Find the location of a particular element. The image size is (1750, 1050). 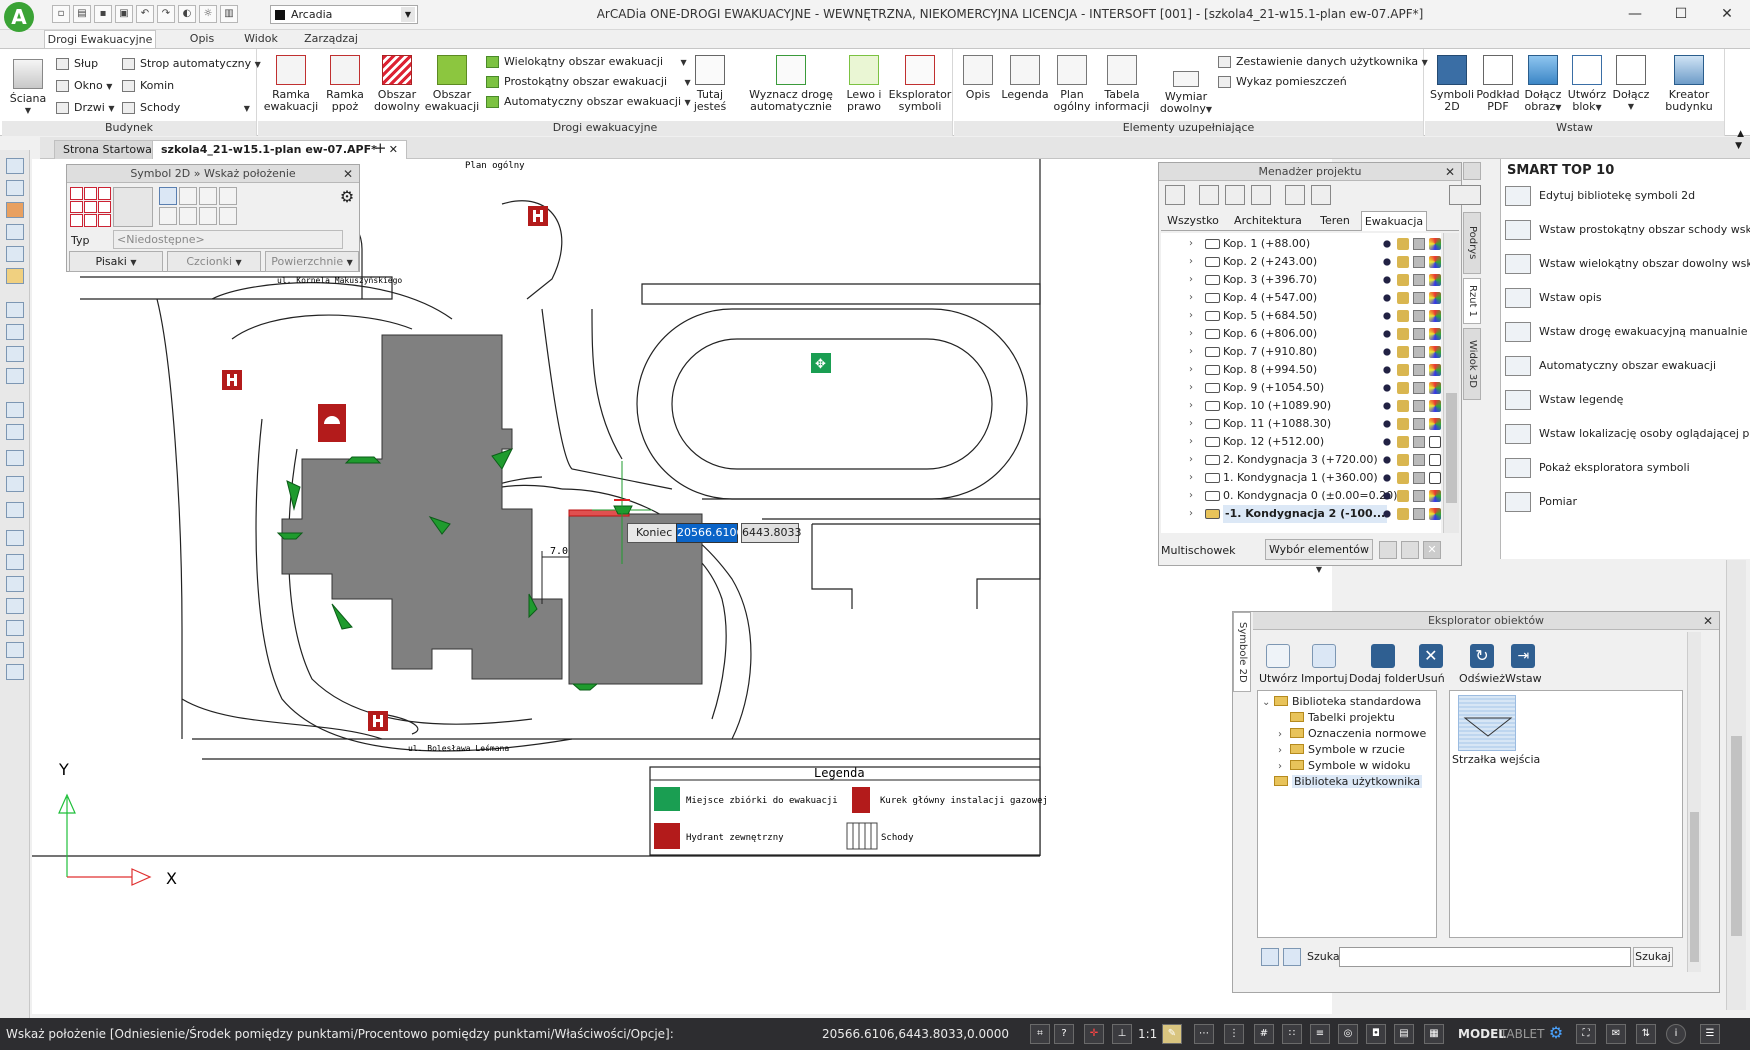

point-bottom-center-icon is located at coordinates (90, 220).